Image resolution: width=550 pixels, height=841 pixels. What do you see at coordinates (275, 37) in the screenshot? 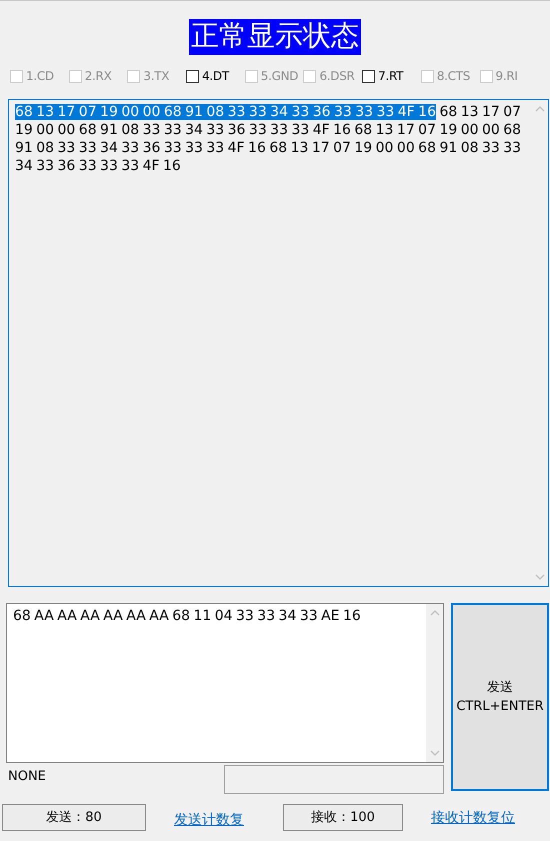
I see `status-title: 正常显示状态` at bounding box center [275, 37].